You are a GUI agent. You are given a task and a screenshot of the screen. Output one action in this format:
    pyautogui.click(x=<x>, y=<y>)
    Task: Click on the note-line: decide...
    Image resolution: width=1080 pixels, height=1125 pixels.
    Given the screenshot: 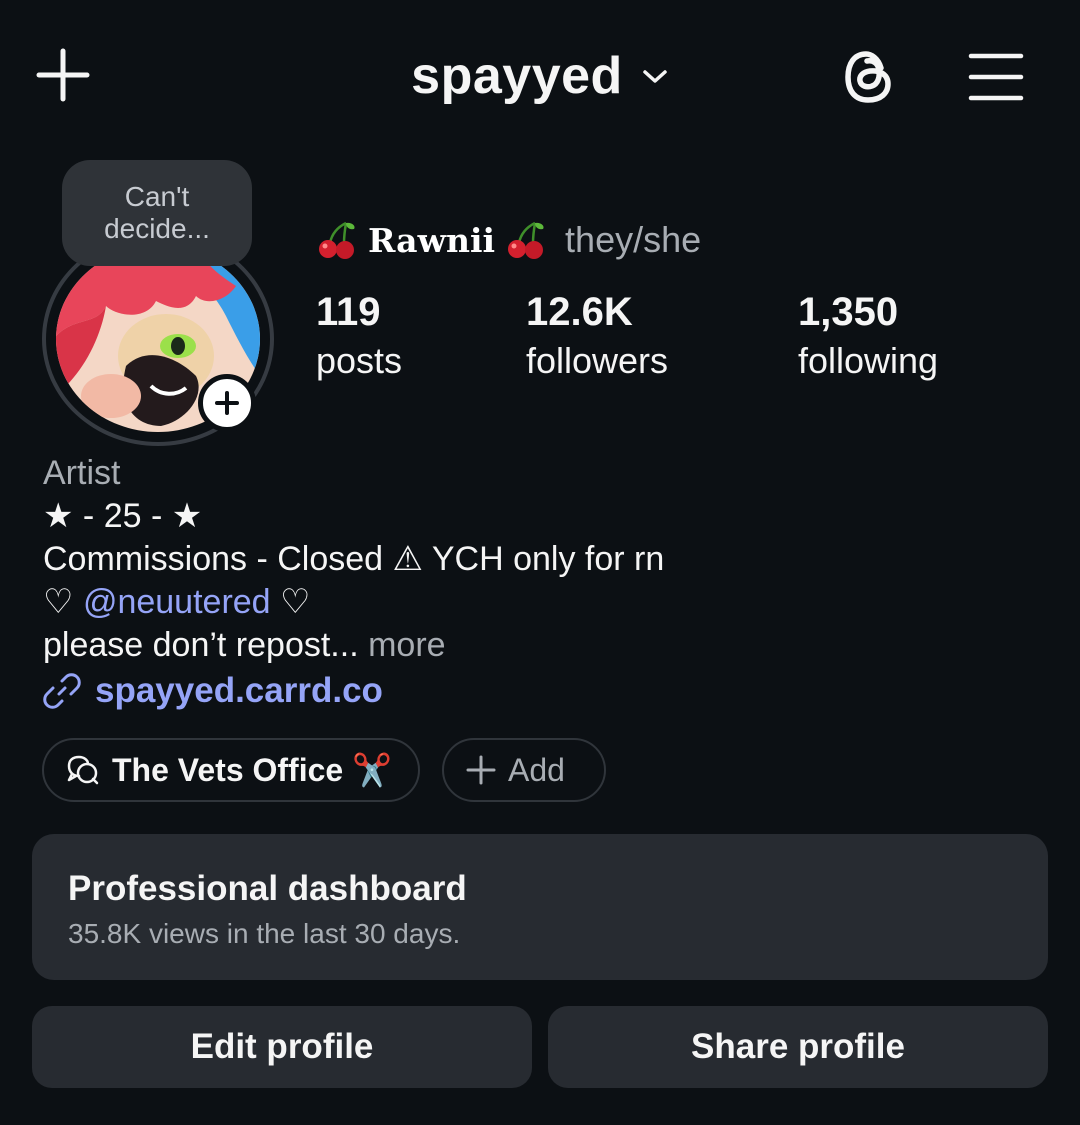 What is the action you would take?
    pyautogui.click(x=157, y=228)
    